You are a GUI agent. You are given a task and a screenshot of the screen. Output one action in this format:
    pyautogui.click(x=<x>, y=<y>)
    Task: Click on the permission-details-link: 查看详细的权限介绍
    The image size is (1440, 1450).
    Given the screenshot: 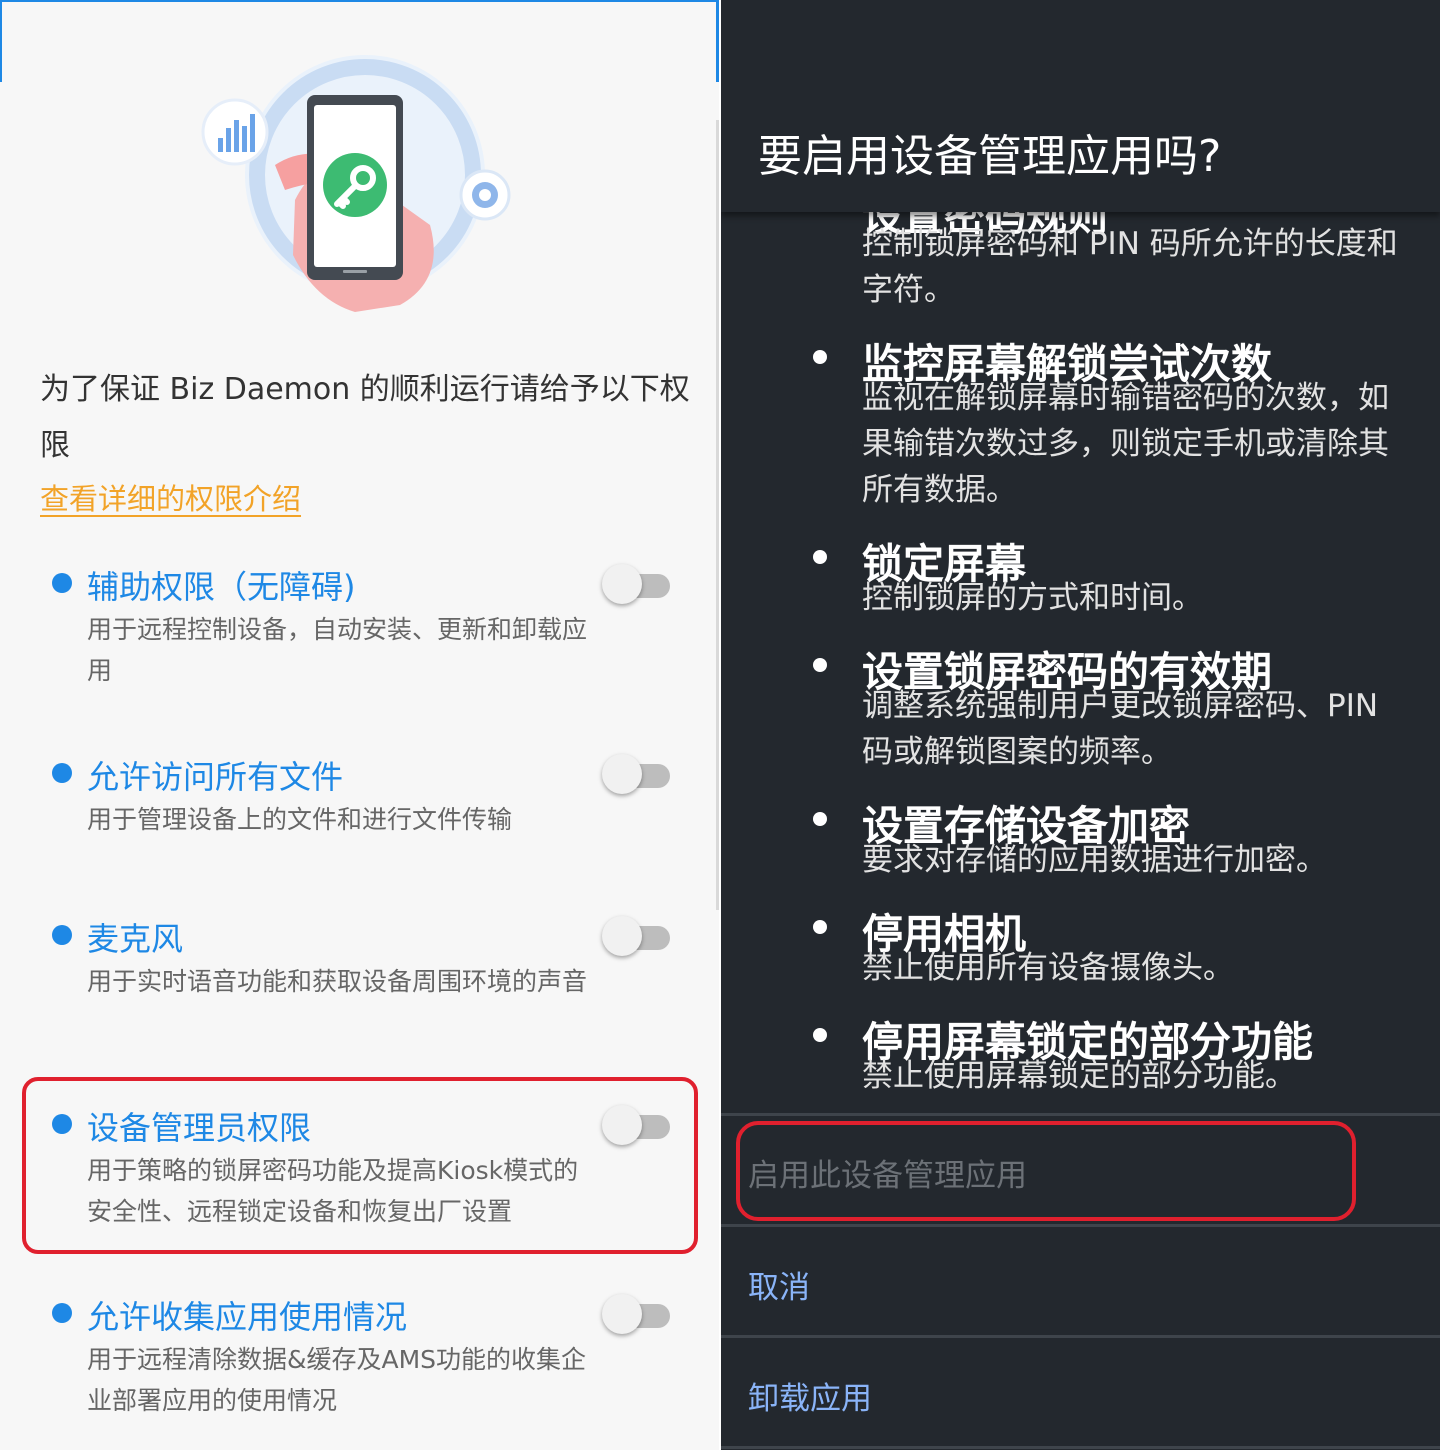 What is the action you would take?
    pyautogui.click(x=170, y=497)
    